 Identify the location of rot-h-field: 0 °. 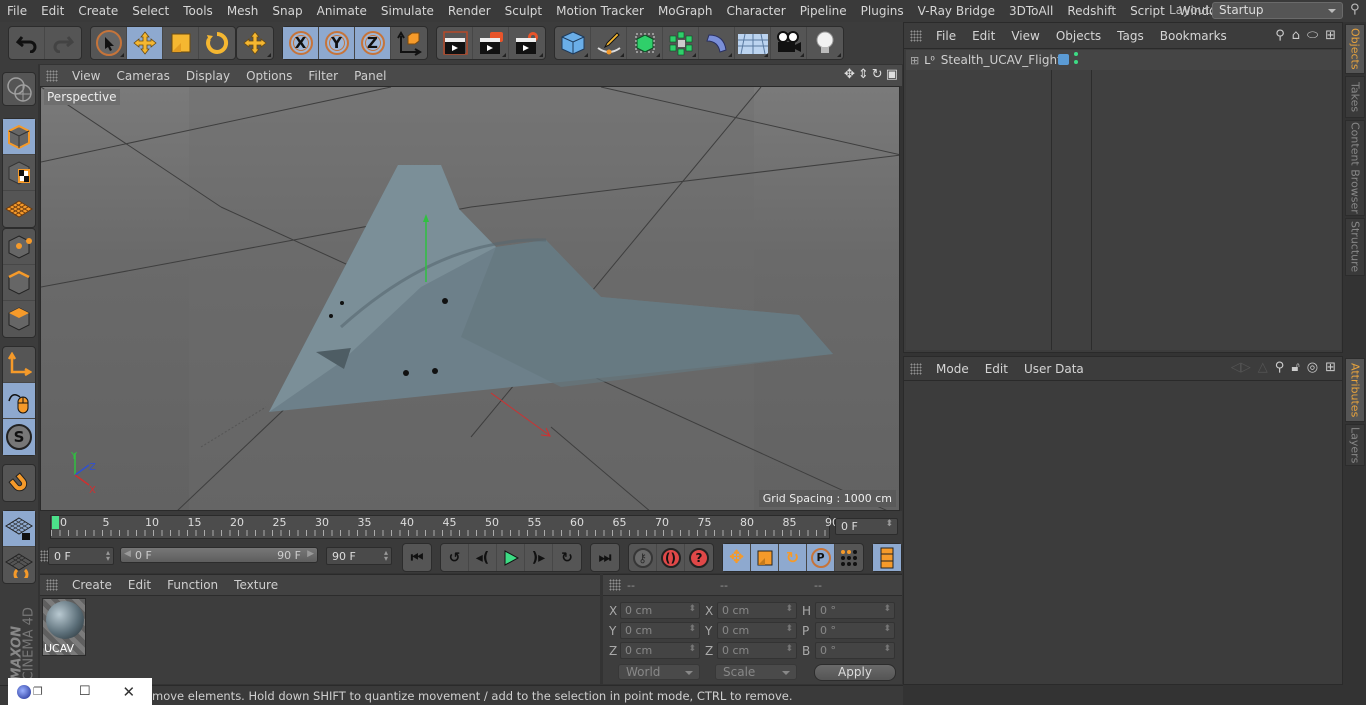
(855, 610).